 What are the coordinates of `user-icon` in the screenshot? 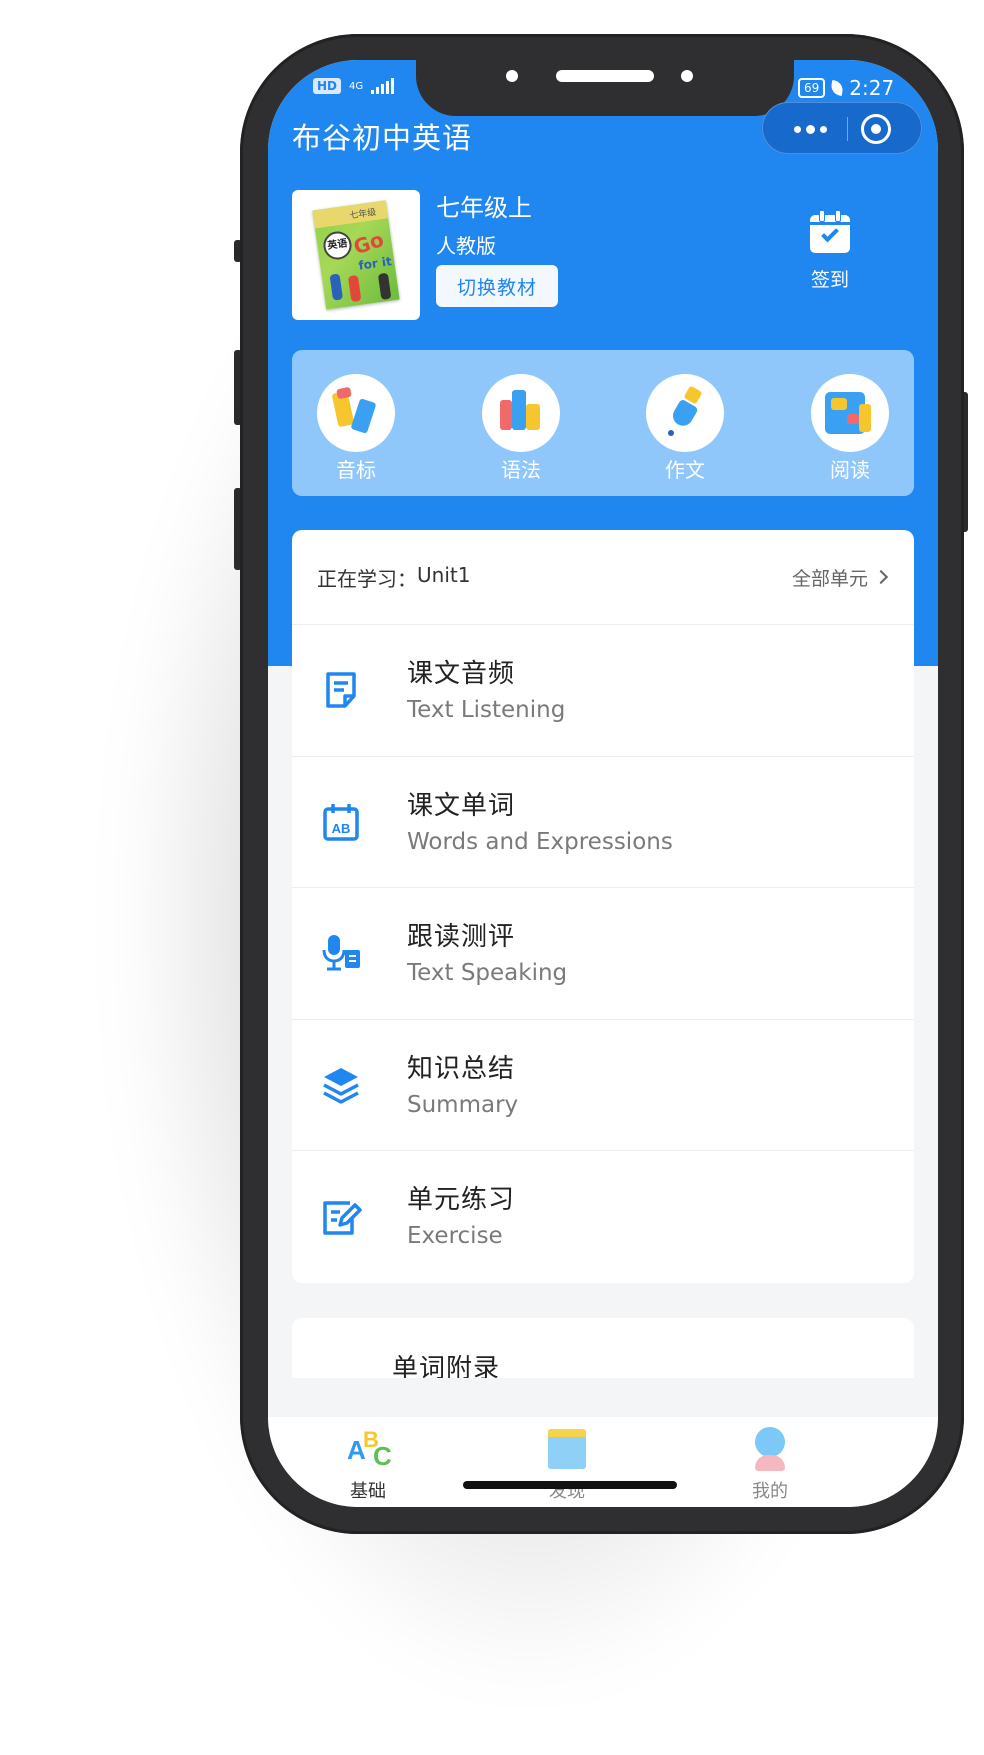 It's located at (770, 1449).